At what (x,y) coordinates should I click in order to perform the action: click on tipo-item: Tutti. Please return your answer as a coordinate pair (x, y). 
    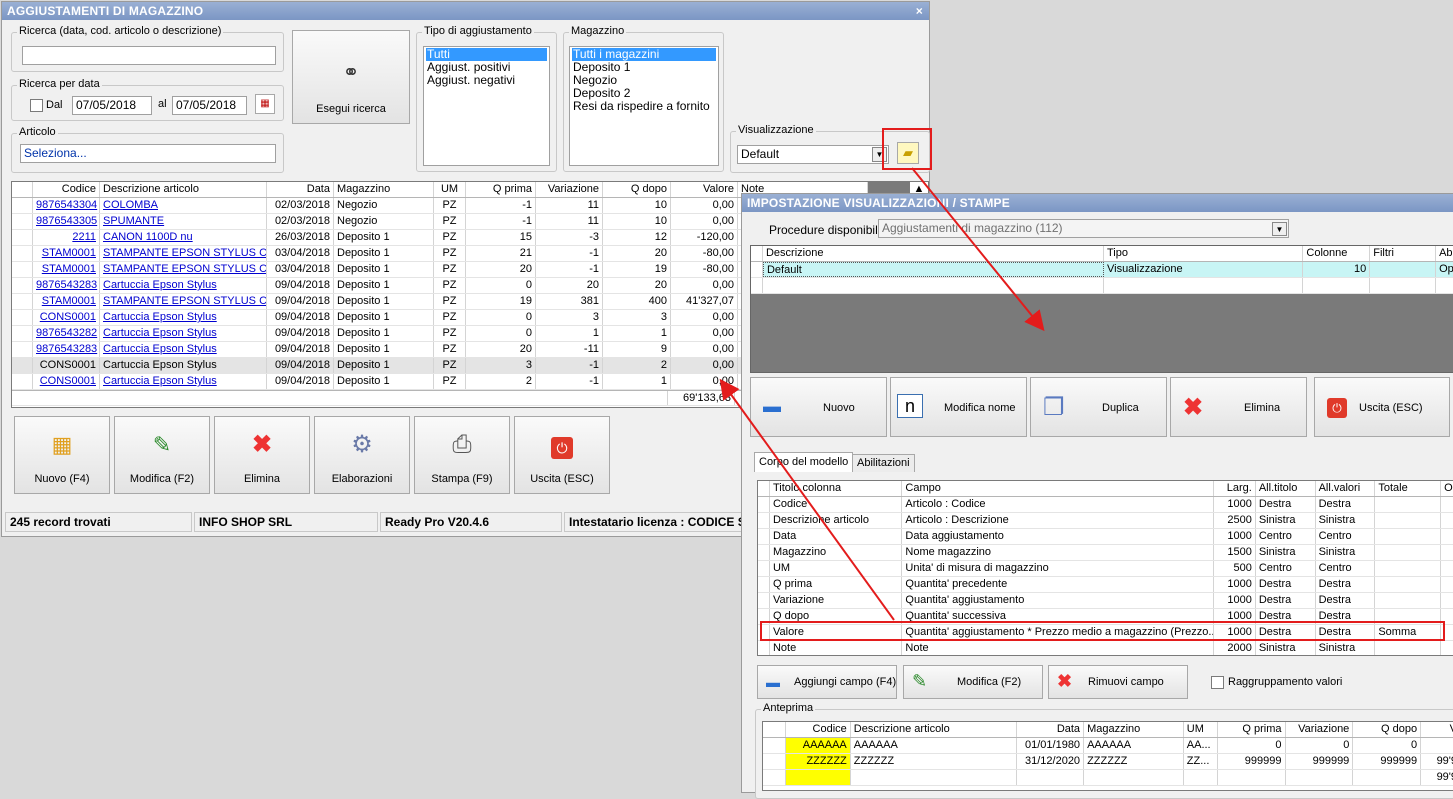
    Looking at the image, I should click on (486, 54).